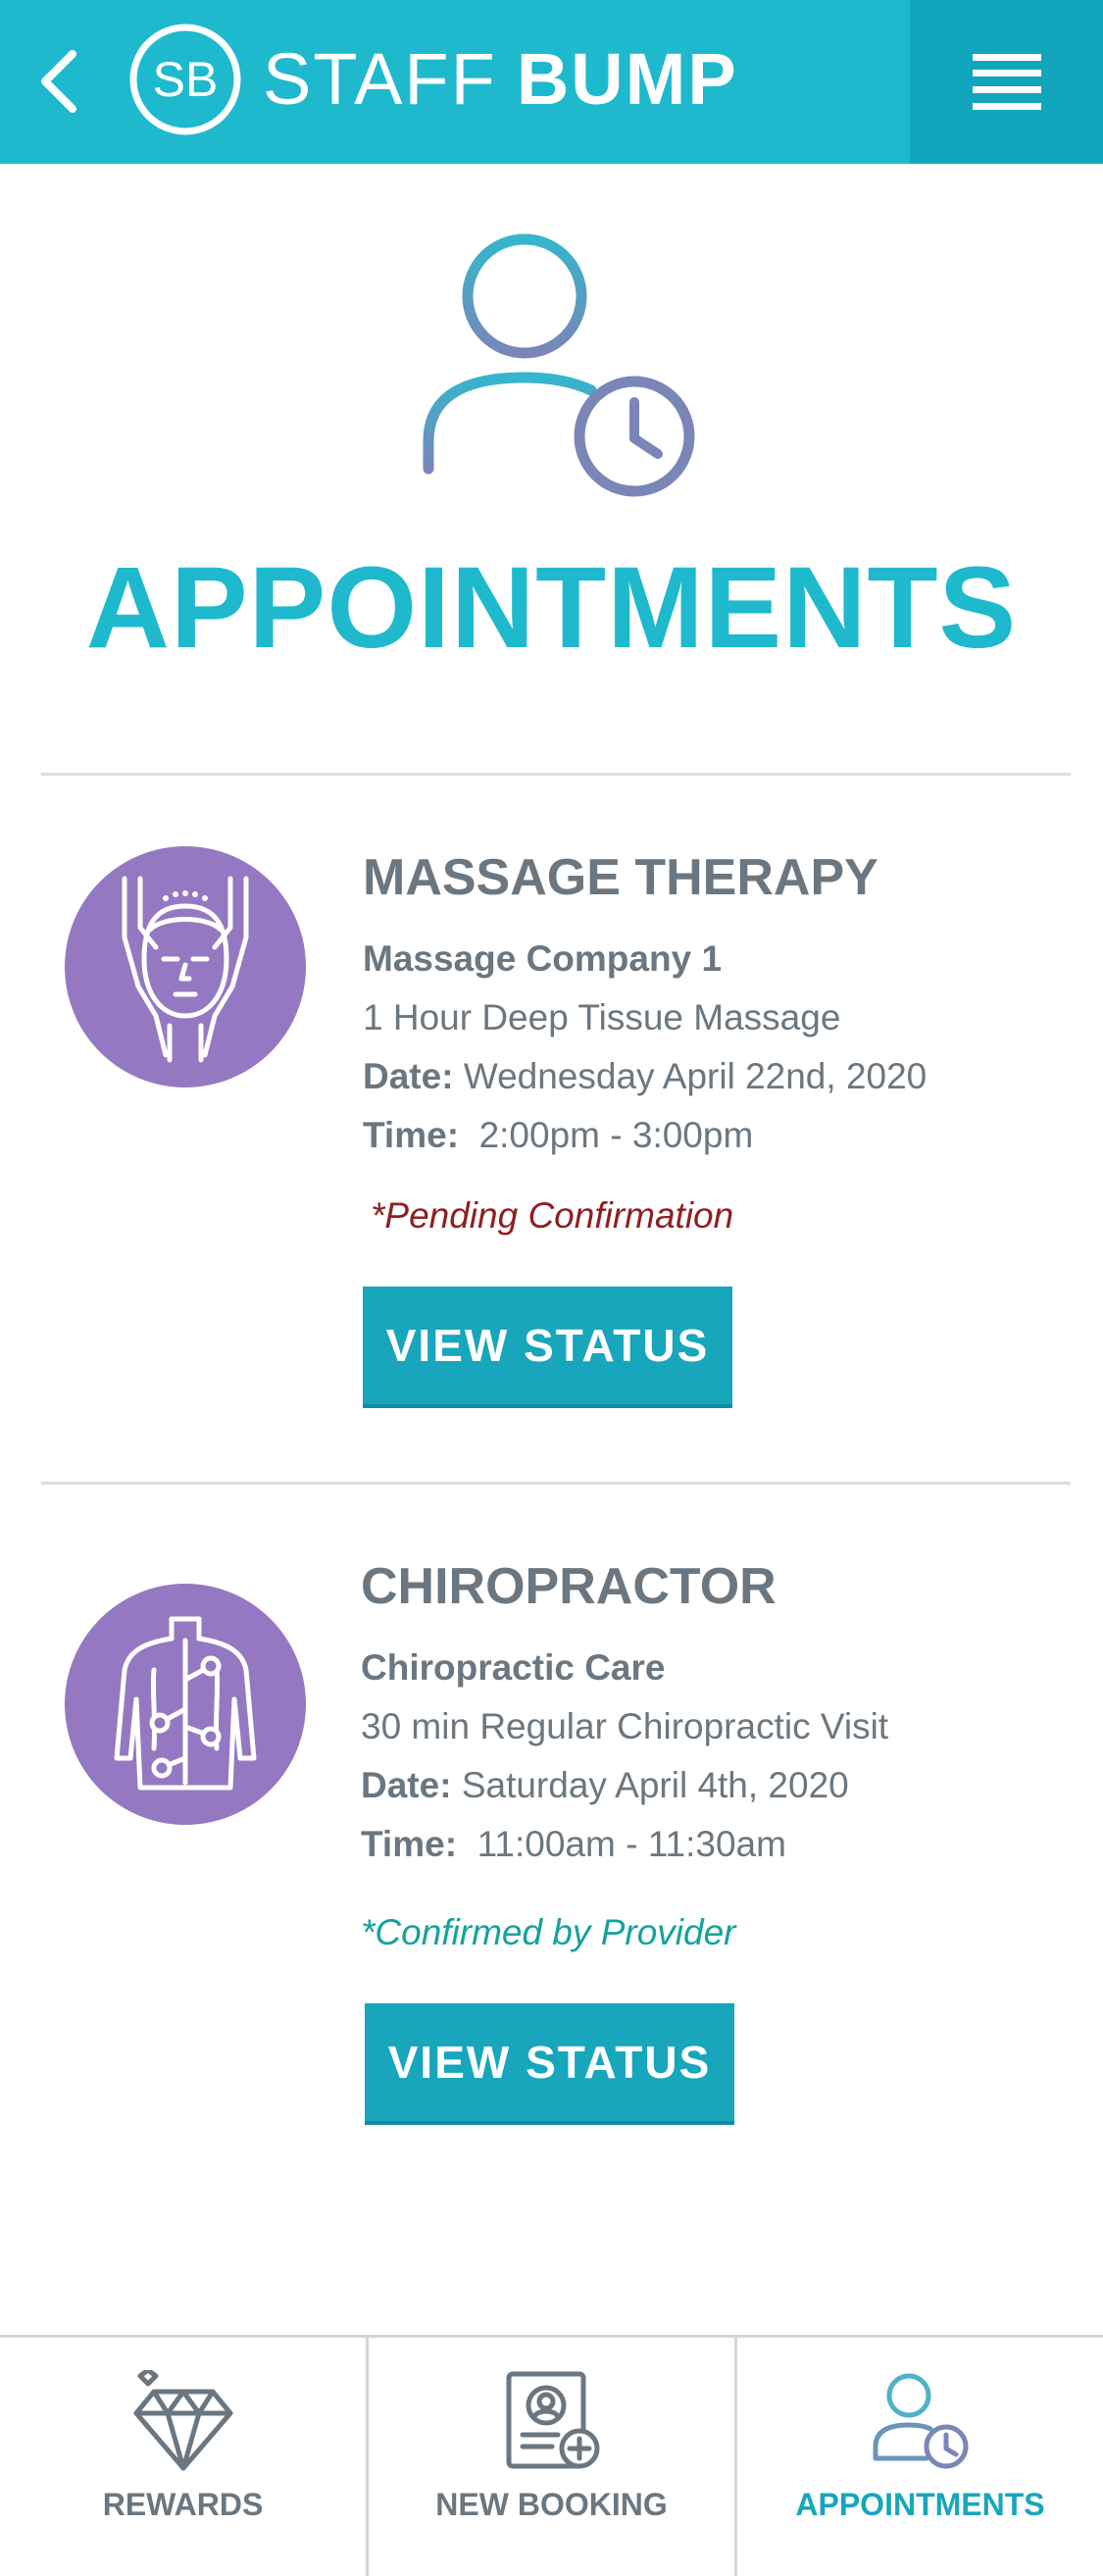  I want to click on nav-item-new-booking: NEW BOOKING, so click(550, 2457).